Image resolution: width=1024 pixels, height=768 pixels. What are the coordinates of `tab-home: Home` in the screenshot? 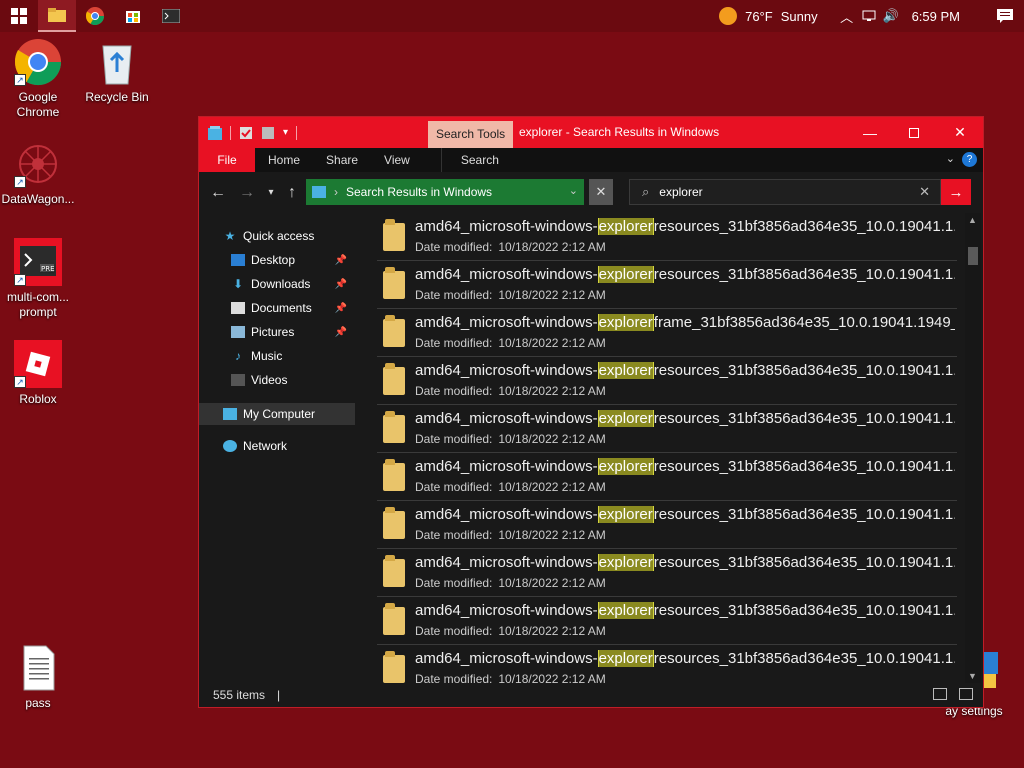 It's located at (284, 160).